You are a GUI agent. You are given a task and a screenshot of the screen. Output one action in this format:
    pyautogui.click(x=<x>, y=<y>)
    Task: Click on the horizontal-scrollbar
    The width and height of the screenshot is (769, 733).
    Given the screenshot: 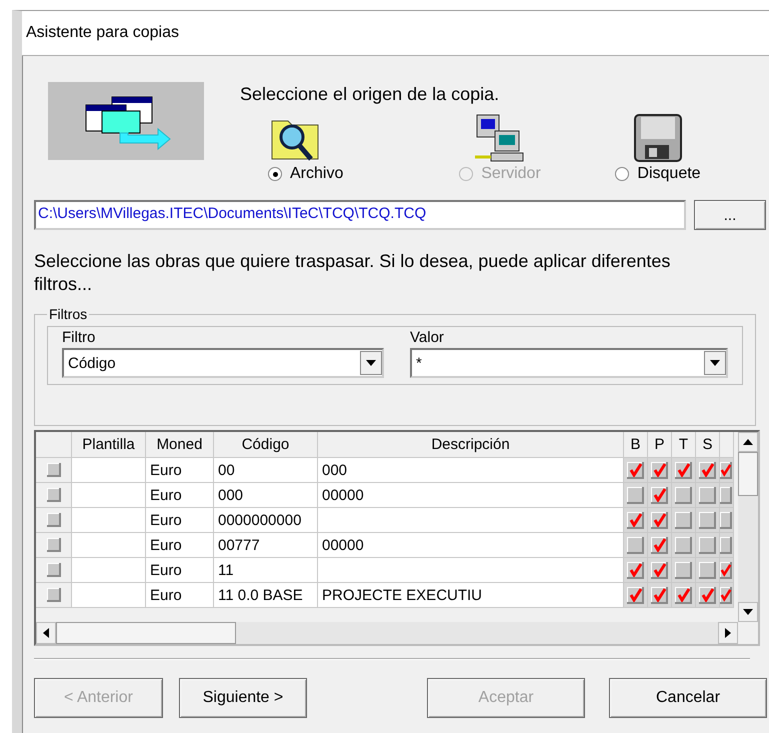 What is the action you would take?
    pyautogui.click(x=387, y=633)
    